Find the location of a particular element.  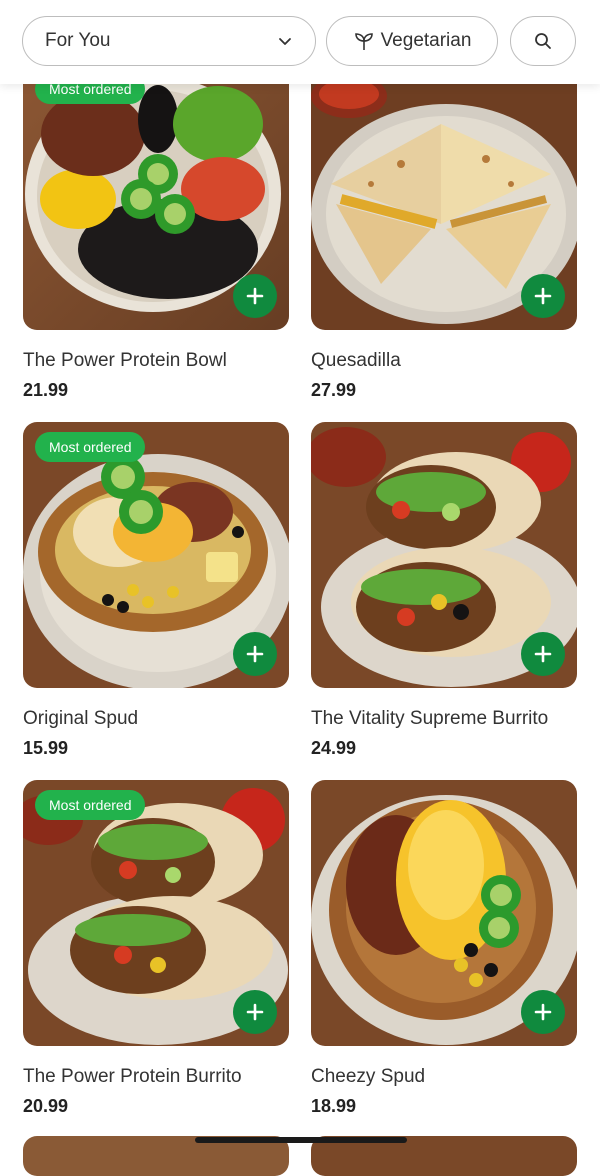

product-name: Cheezy Spud is located at coordinates (444, 1077).